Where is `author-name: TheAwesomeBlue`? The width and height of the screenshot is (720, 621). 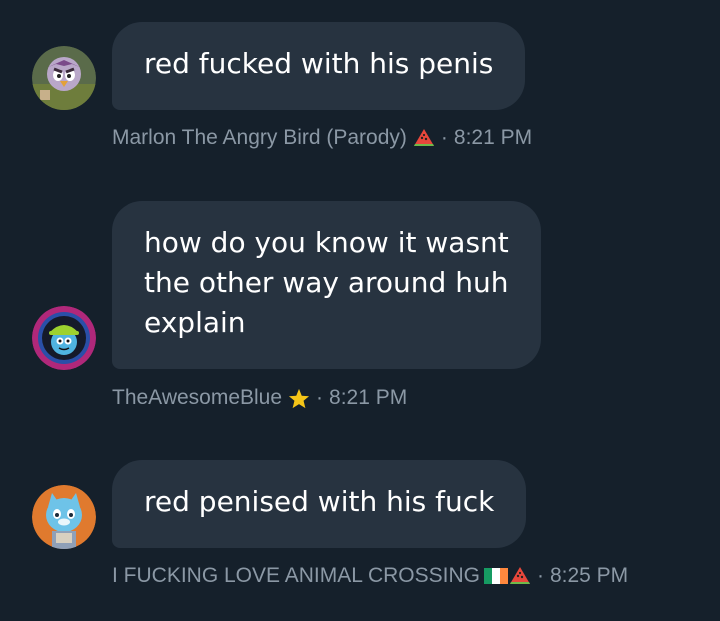 author-name: TheAwesomeBlue is located at coordinates (197, 398).